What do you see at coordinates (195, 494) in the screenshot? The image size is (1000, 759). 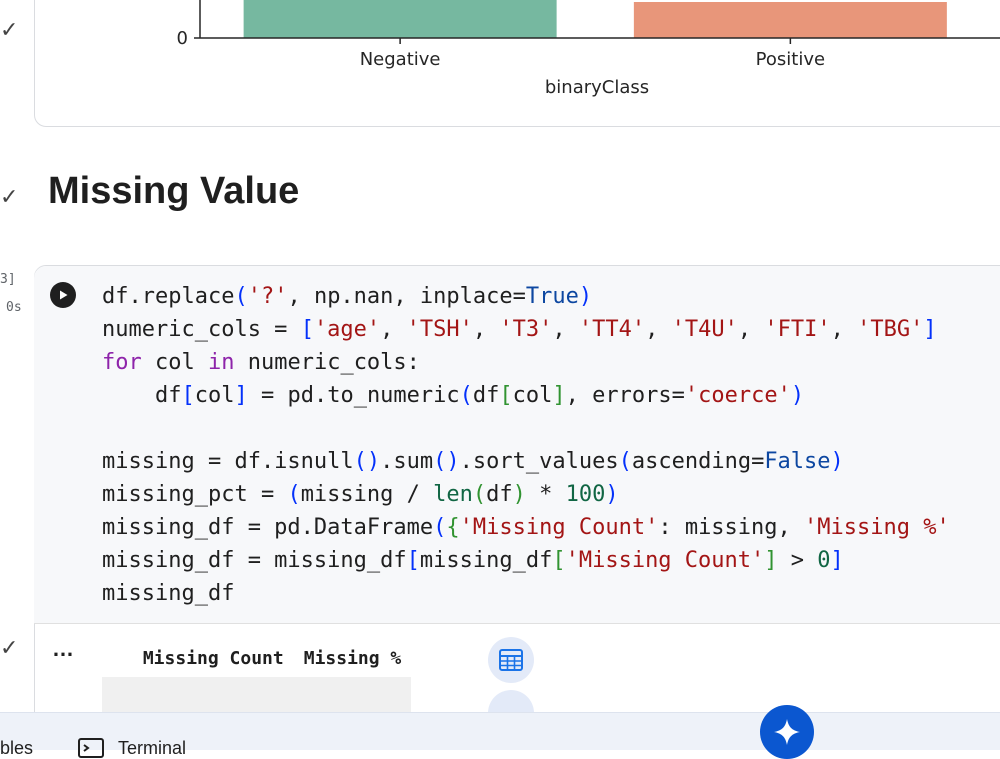 I see `code-token: missing_pct =` at bounding box center [195, 494].